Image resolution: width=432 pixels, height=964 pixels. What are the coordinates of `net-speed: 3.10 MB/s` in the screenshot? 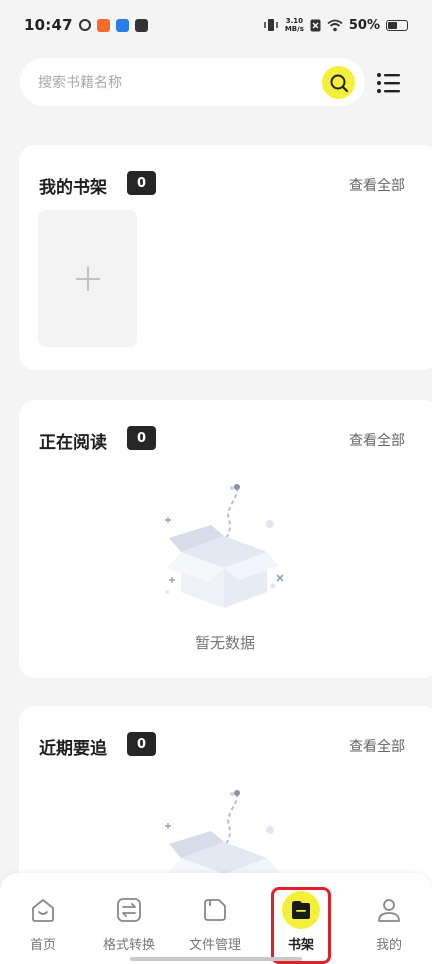 It's located at (294, 25).